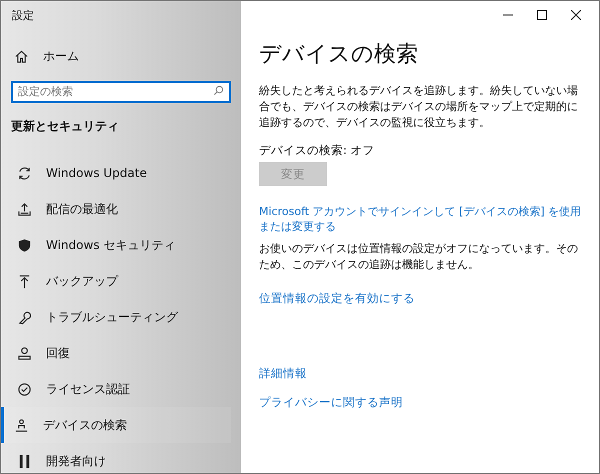 This screenshot has width=600, height=474. Describe the element at coordinates (116, 317) in the screenshot. I see `sidebar-item: トラブルシューティング` at that location.